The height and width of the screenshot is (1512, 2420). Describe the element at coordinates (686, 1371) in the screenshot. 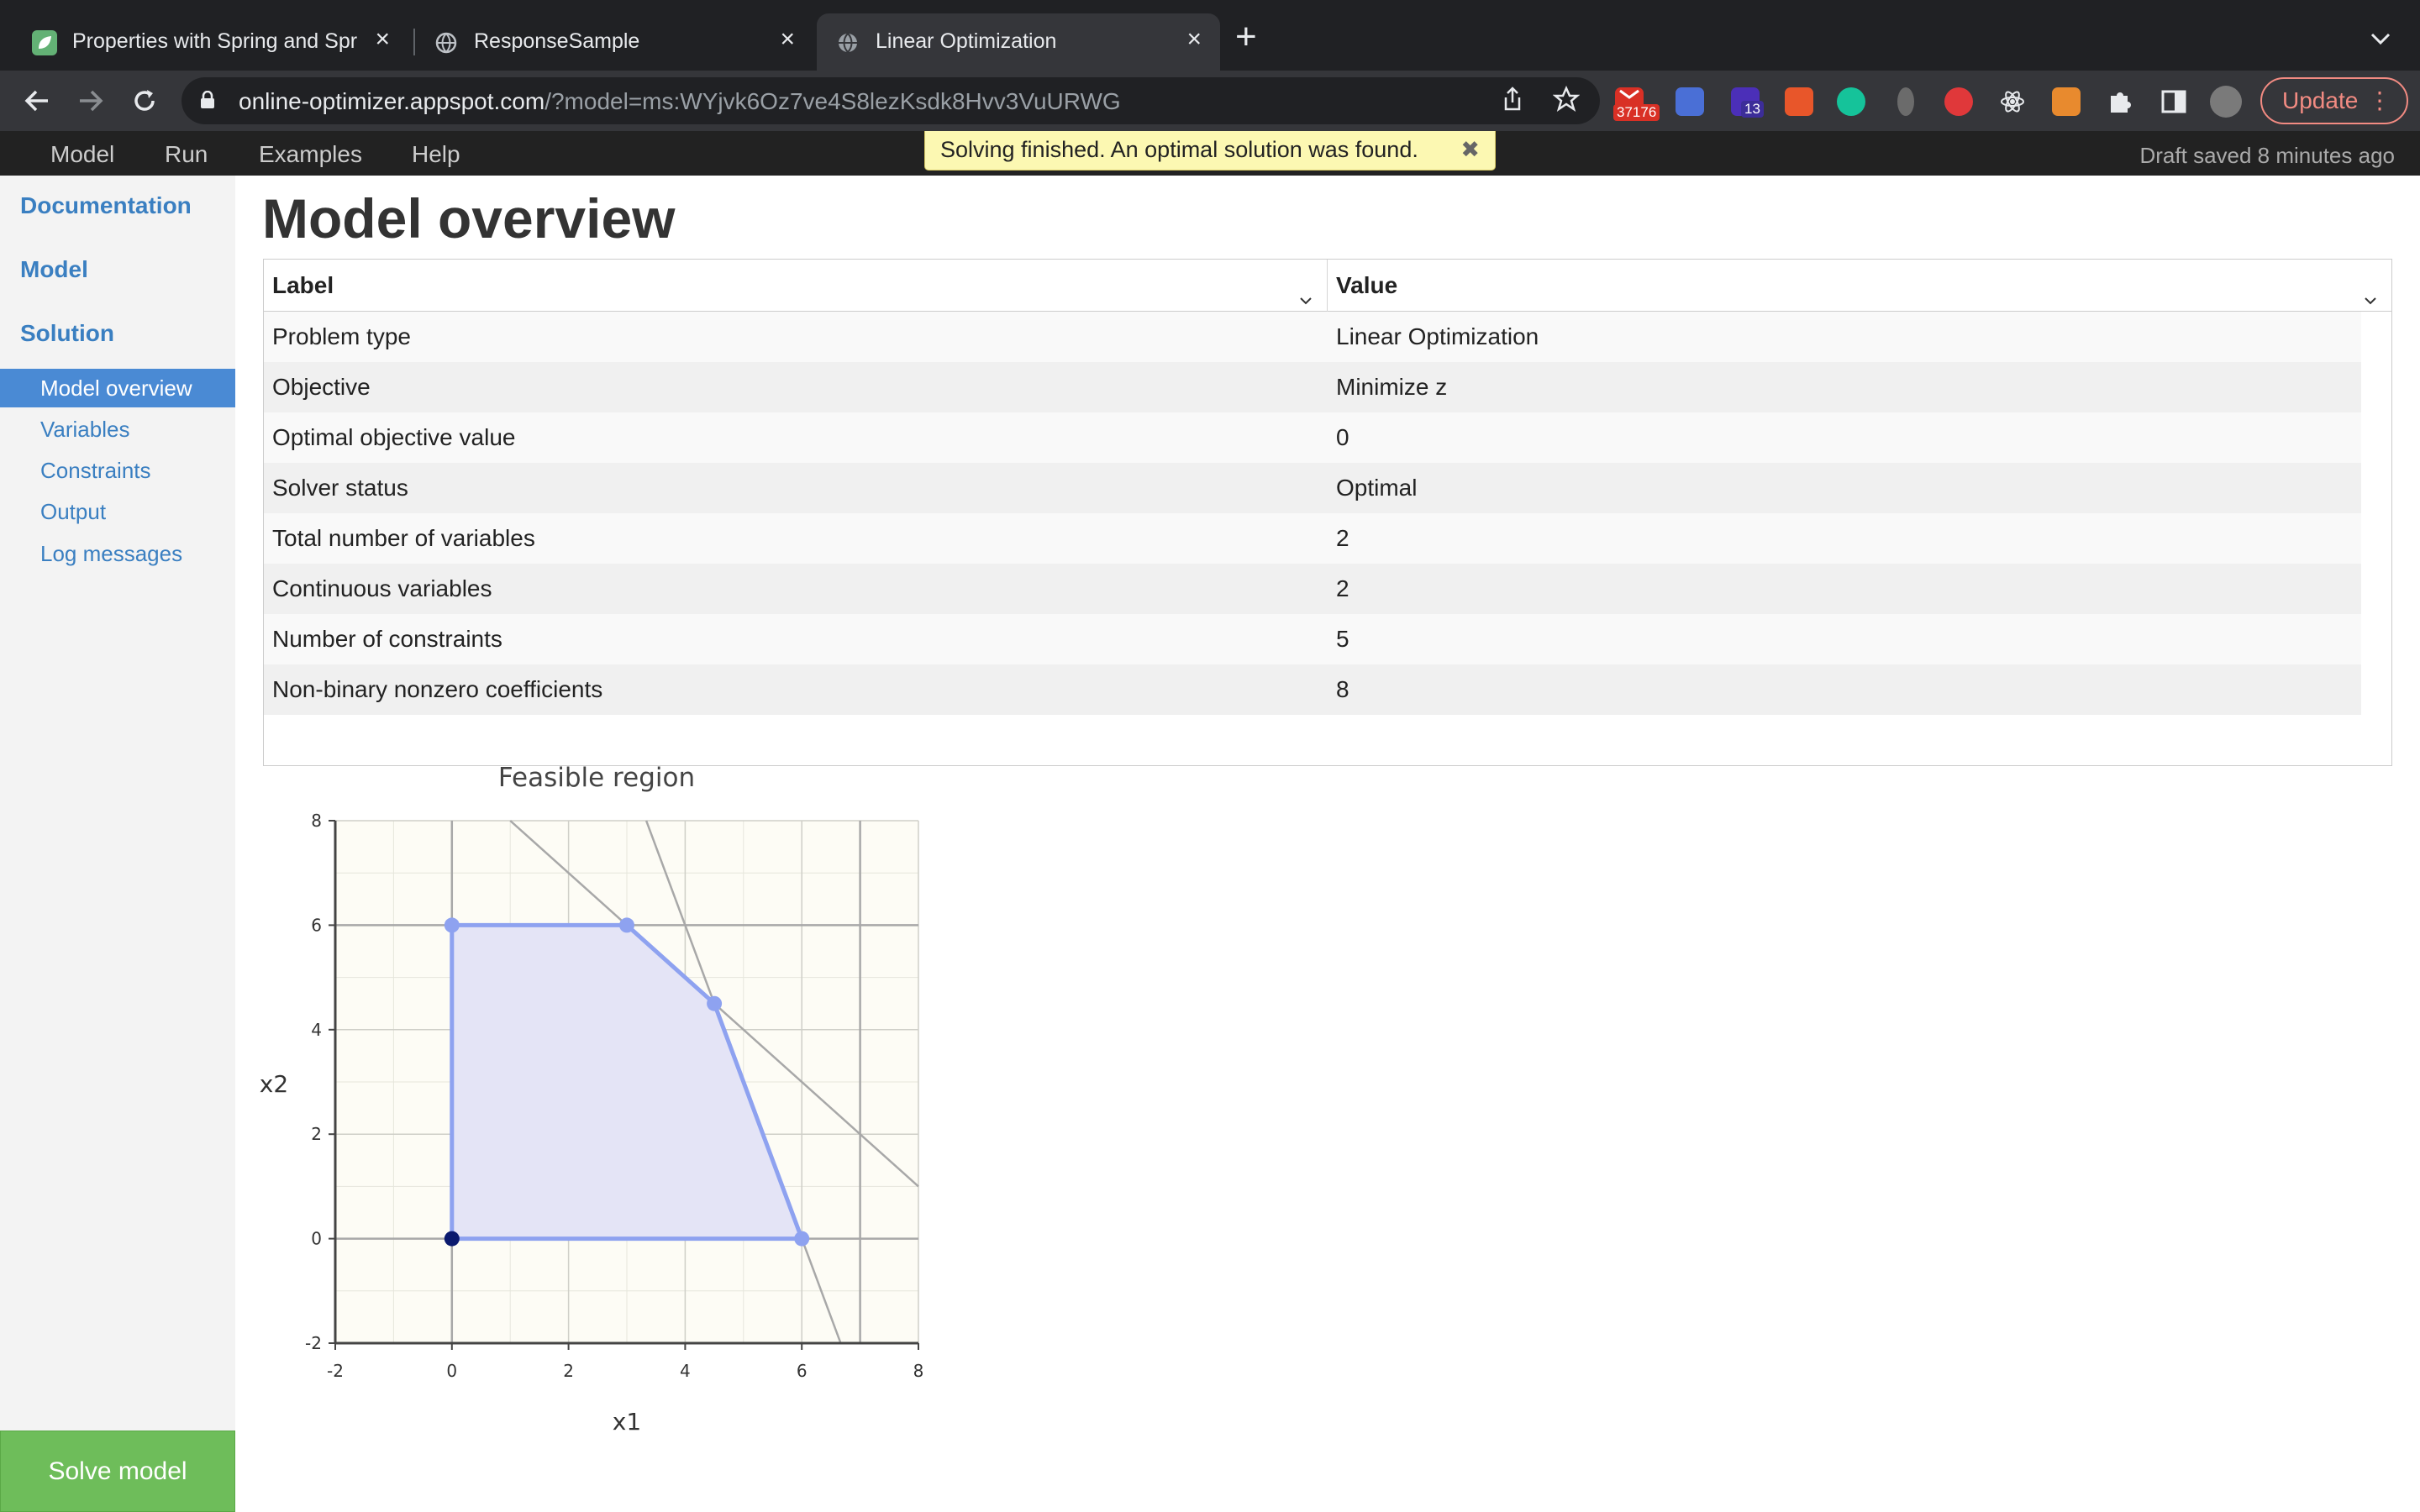

I see `x-tick-label: 4` at that location.